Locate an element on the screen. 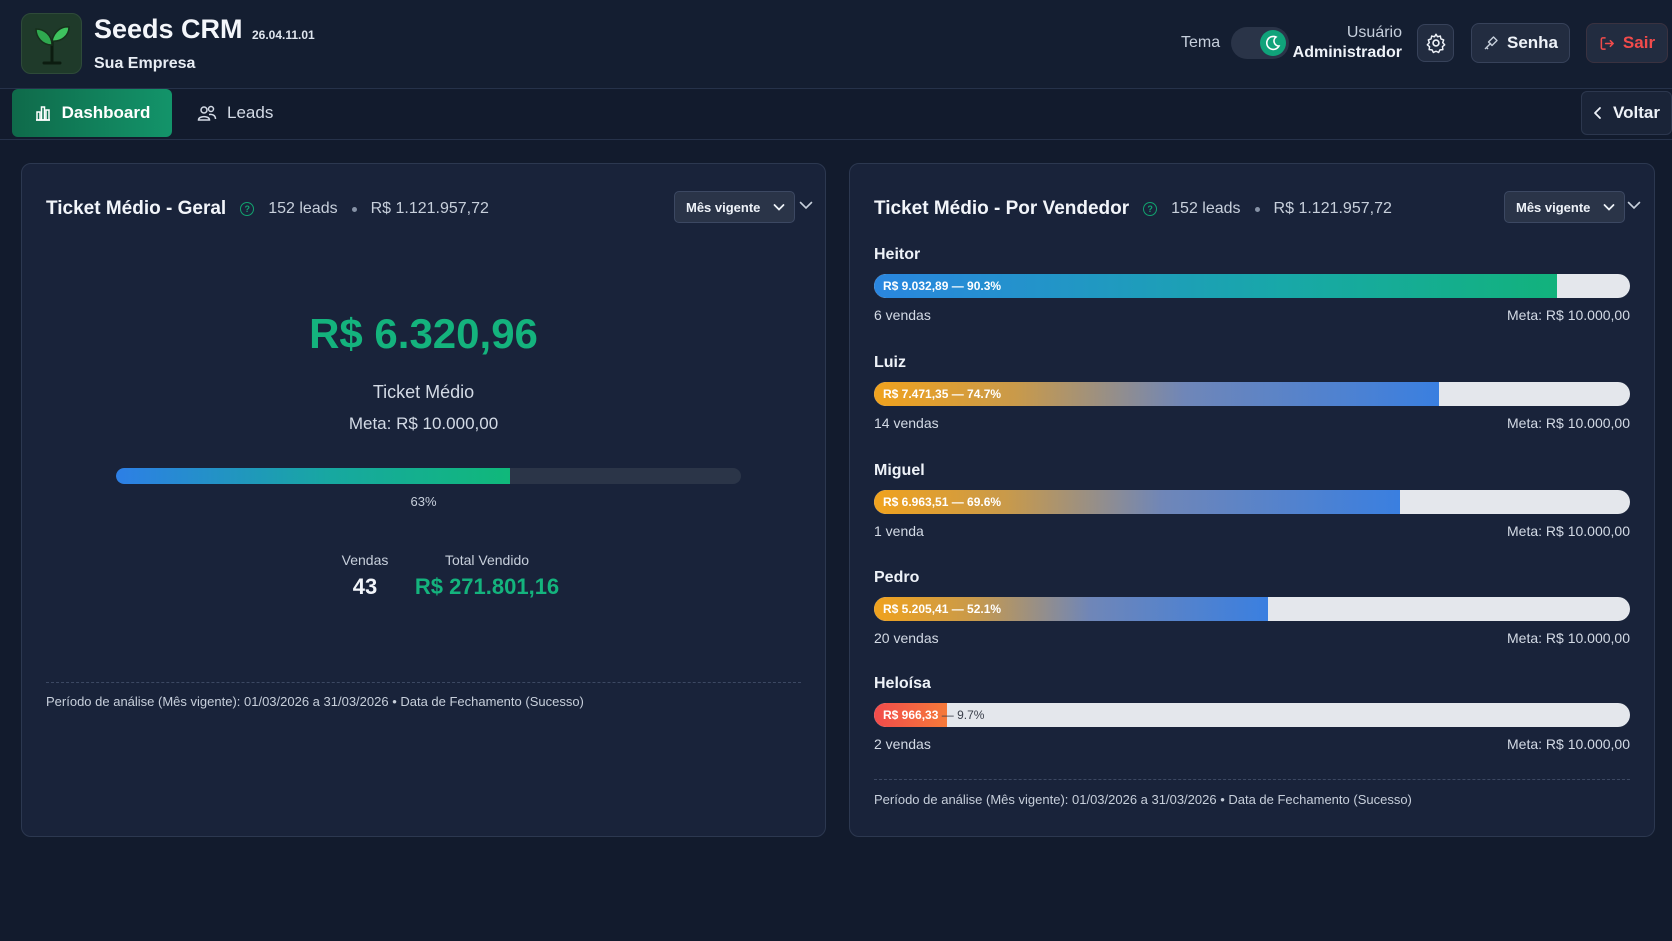 This screenshot has height=941, width=1672. ticket-progress-percent: 63% is located at coordinates (423, 501).